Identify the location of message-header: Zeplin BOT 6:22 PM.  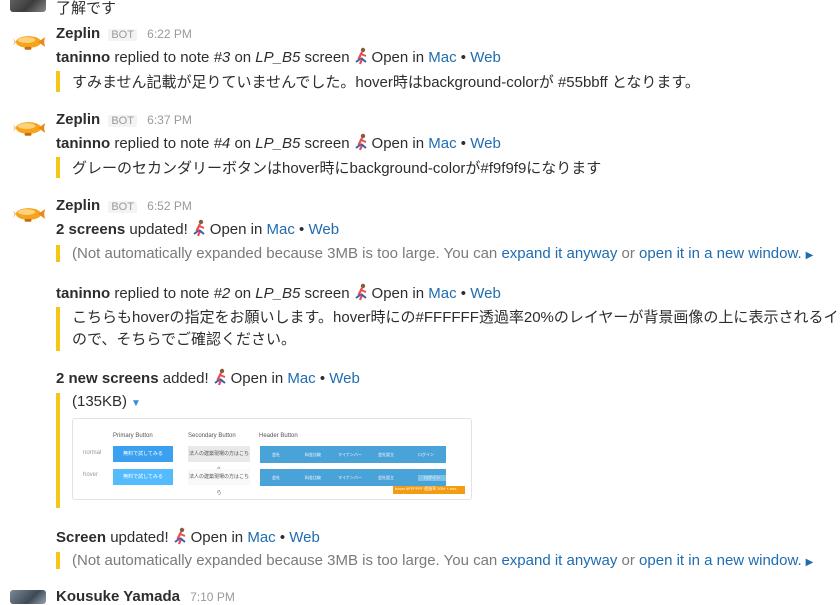
(124, 33).